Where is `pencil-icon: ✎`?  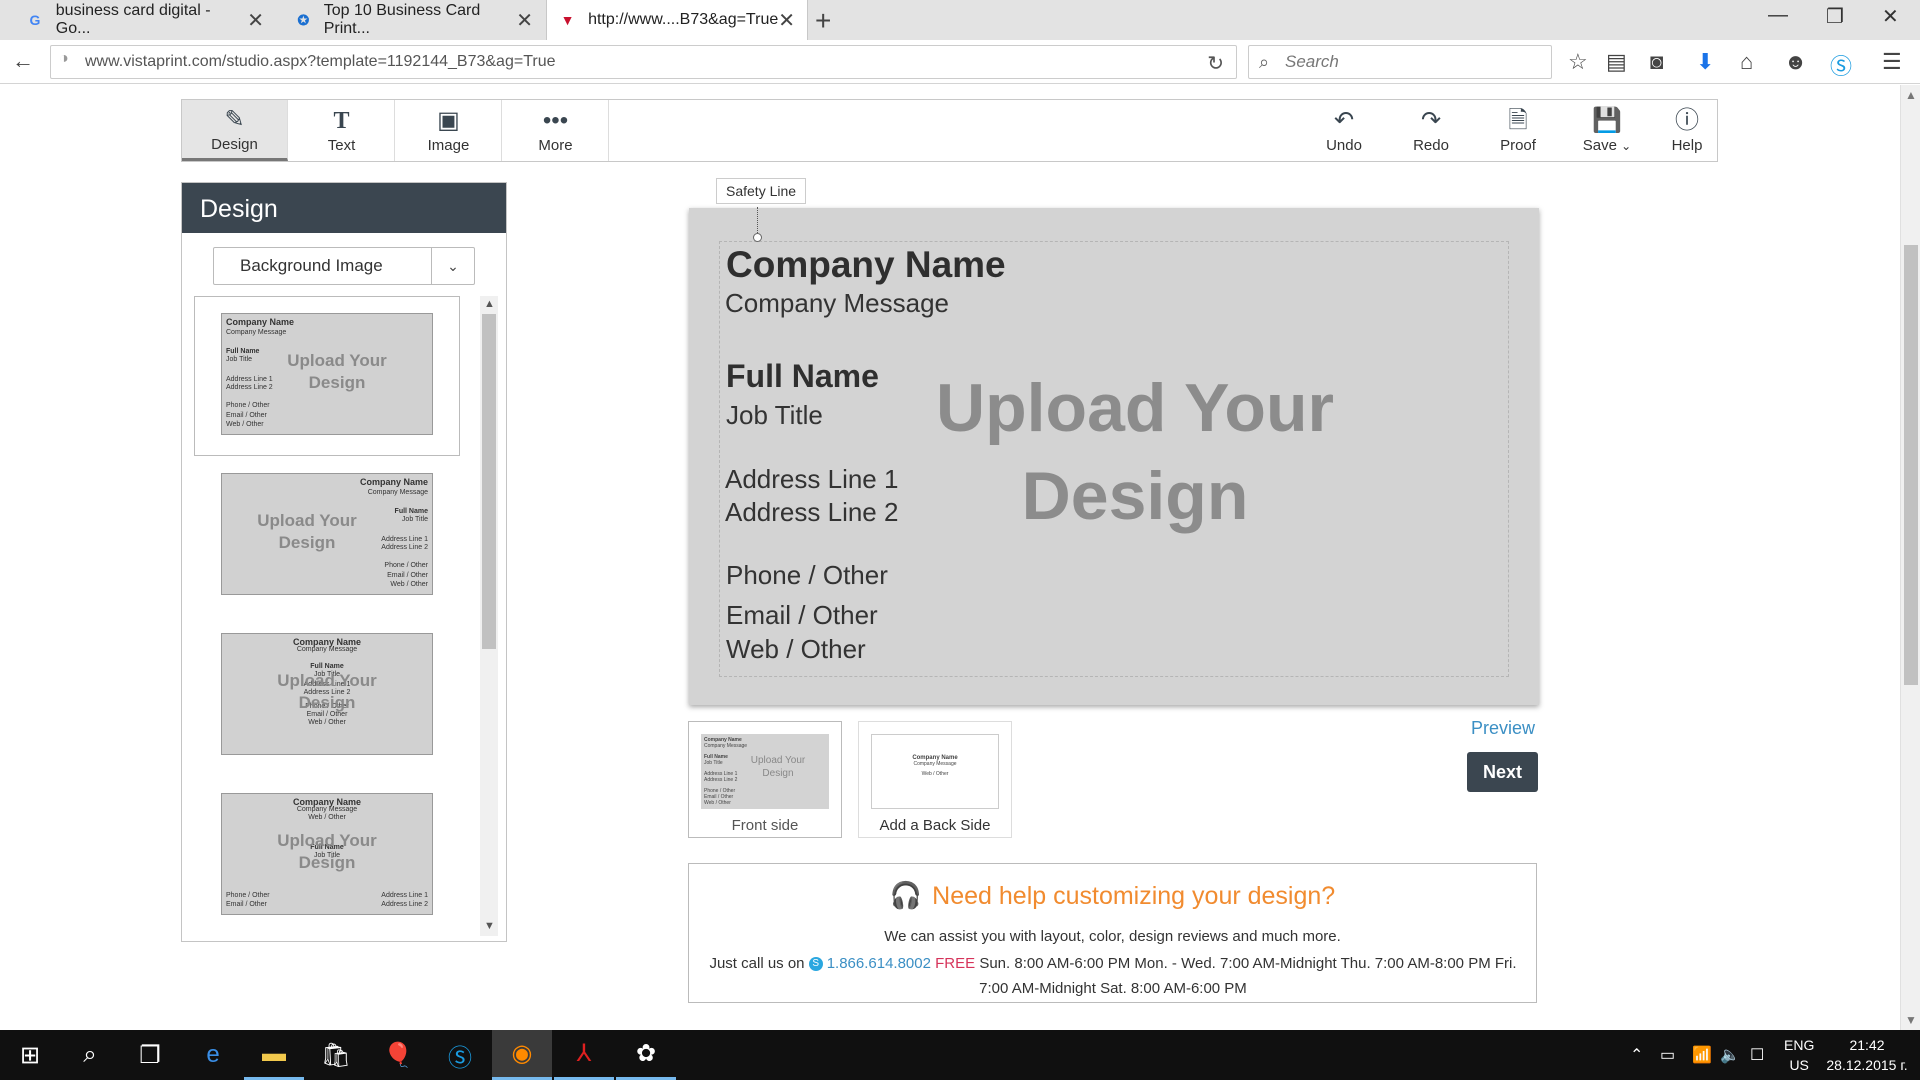 pencil-icon: ✎ is located at coordinates (234, 119).